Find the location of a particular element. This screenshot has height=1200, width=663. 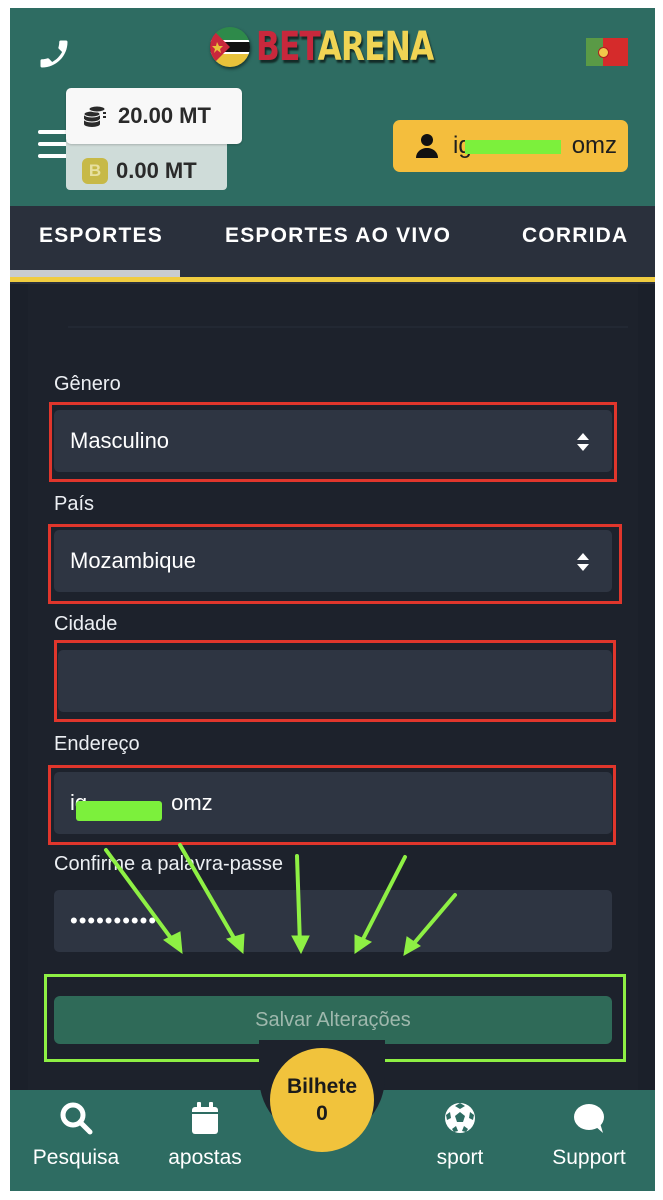

nav-bets-label: apostas is located at coordinates (205, 1157).